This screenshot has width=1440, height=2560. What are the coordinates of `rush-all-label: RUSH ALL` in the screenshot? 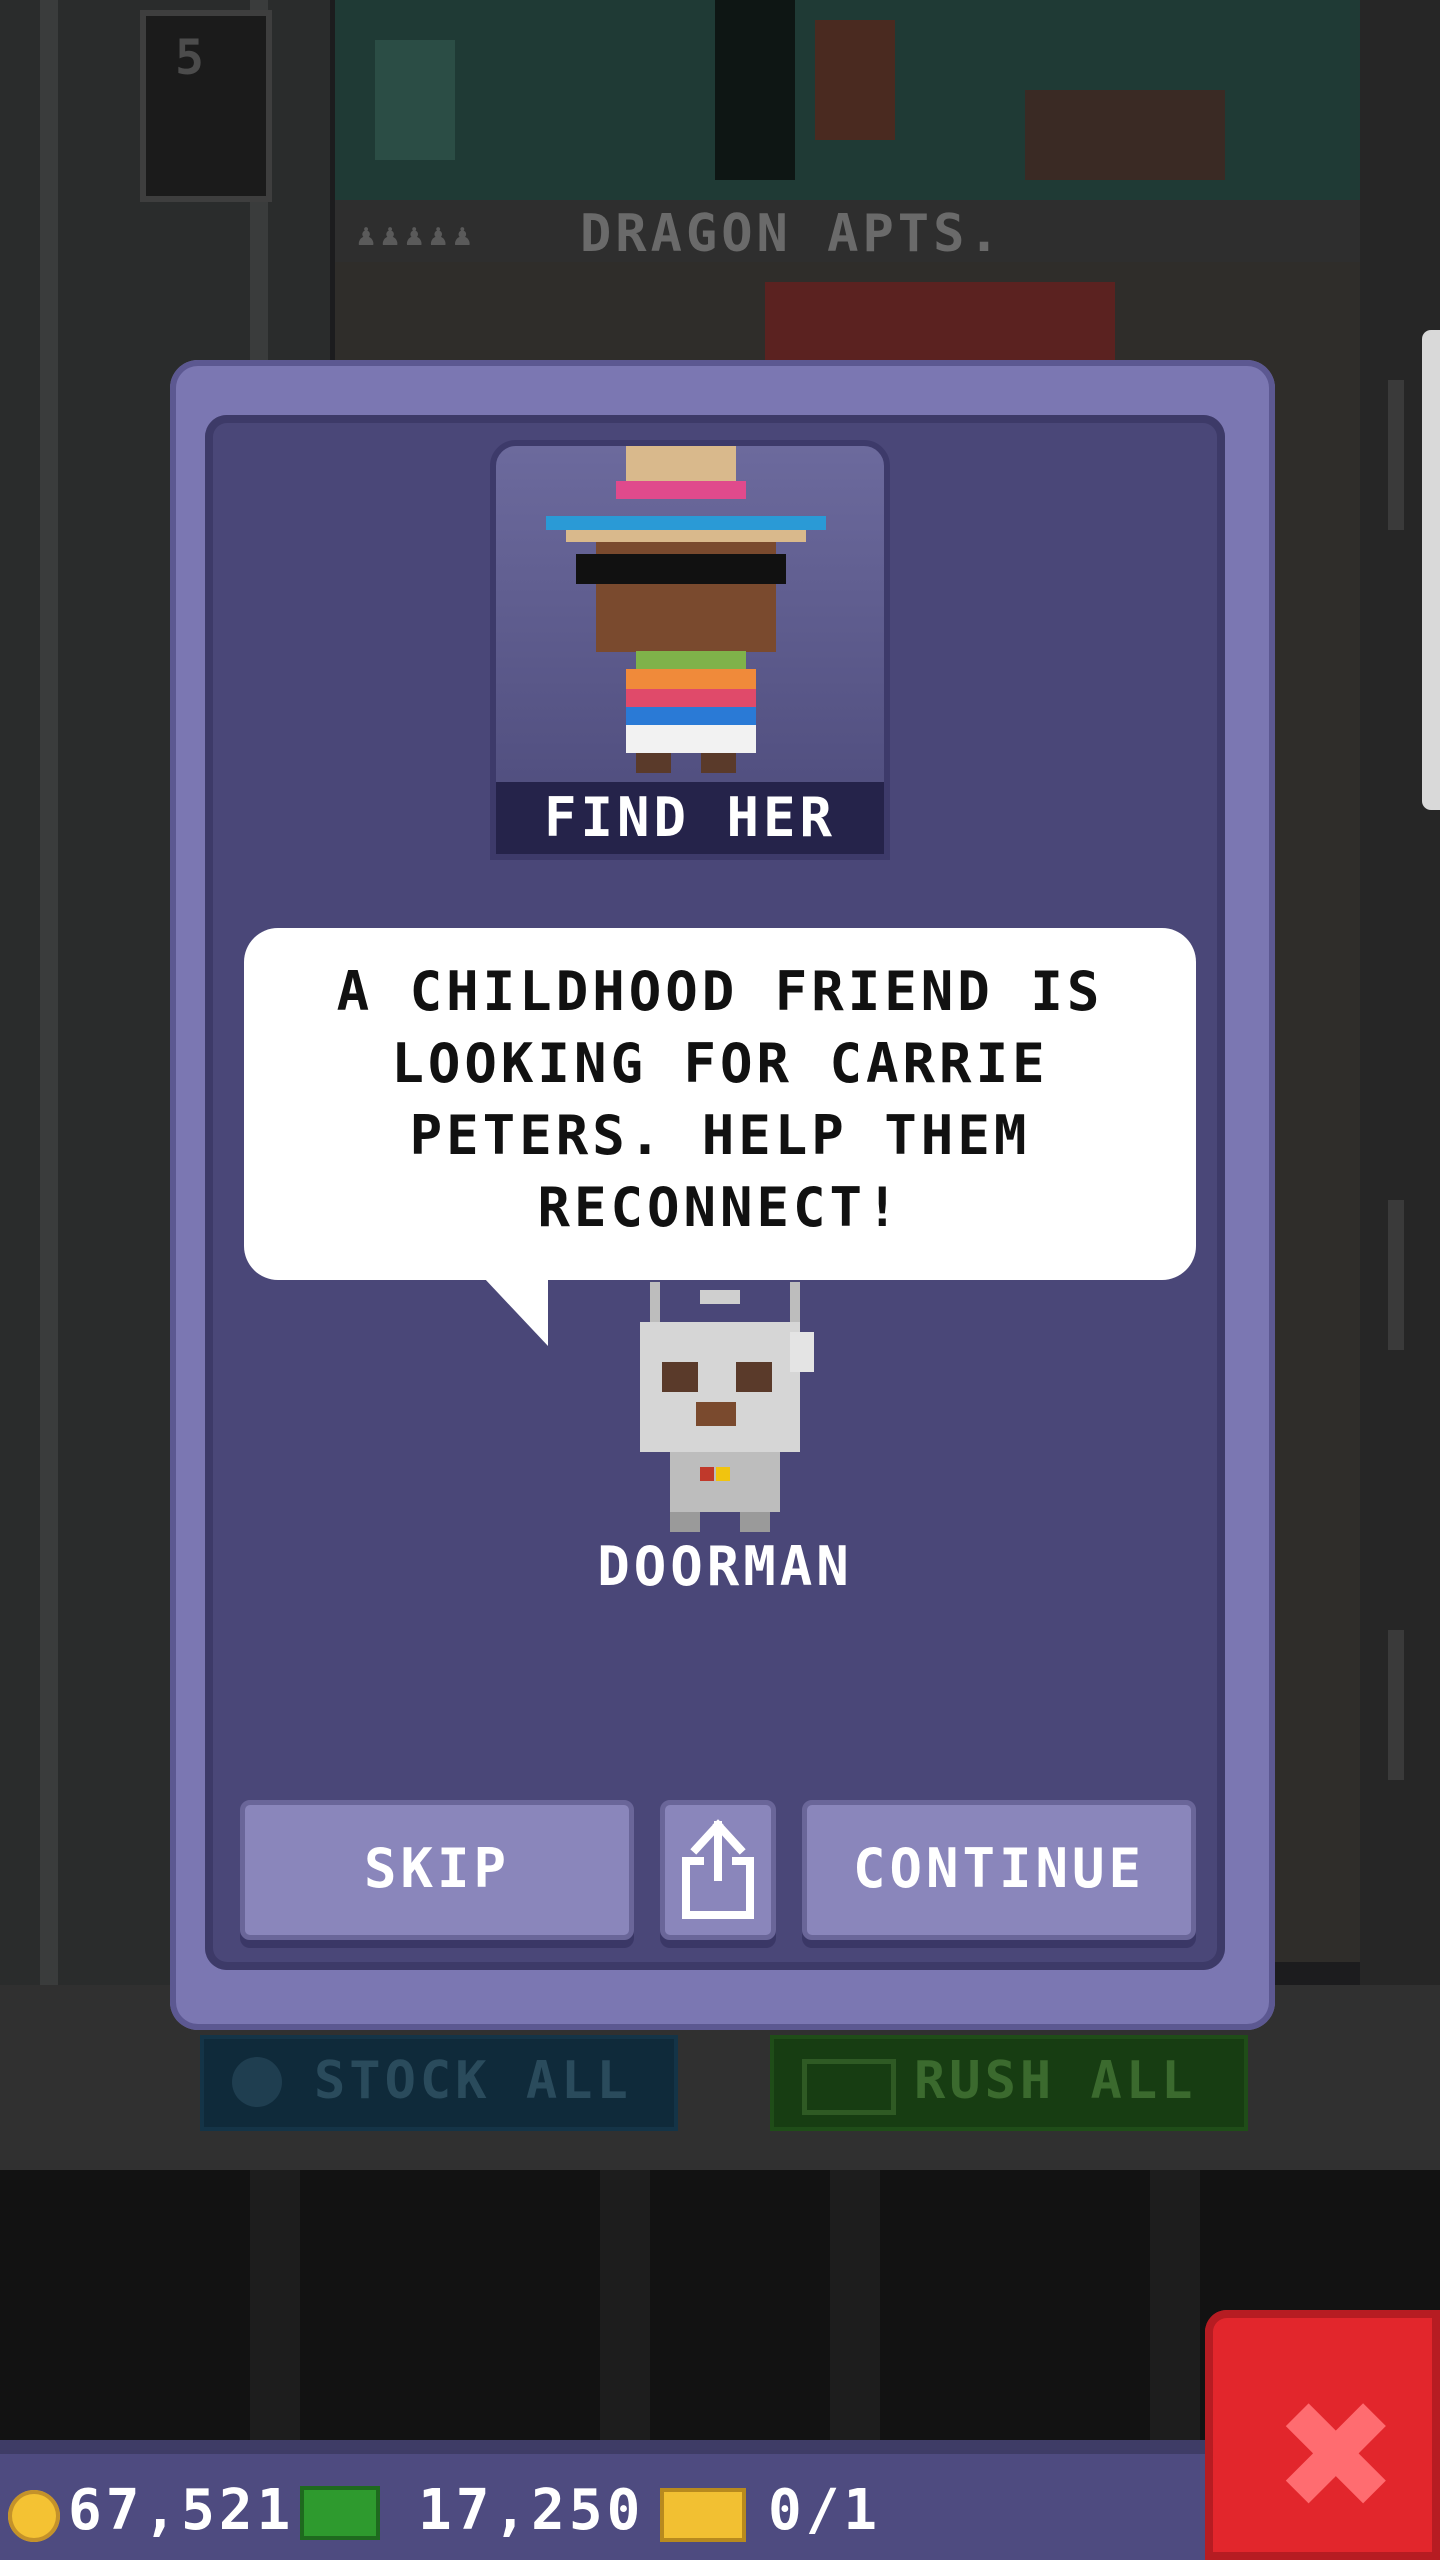 It's located at (1055, 2081).